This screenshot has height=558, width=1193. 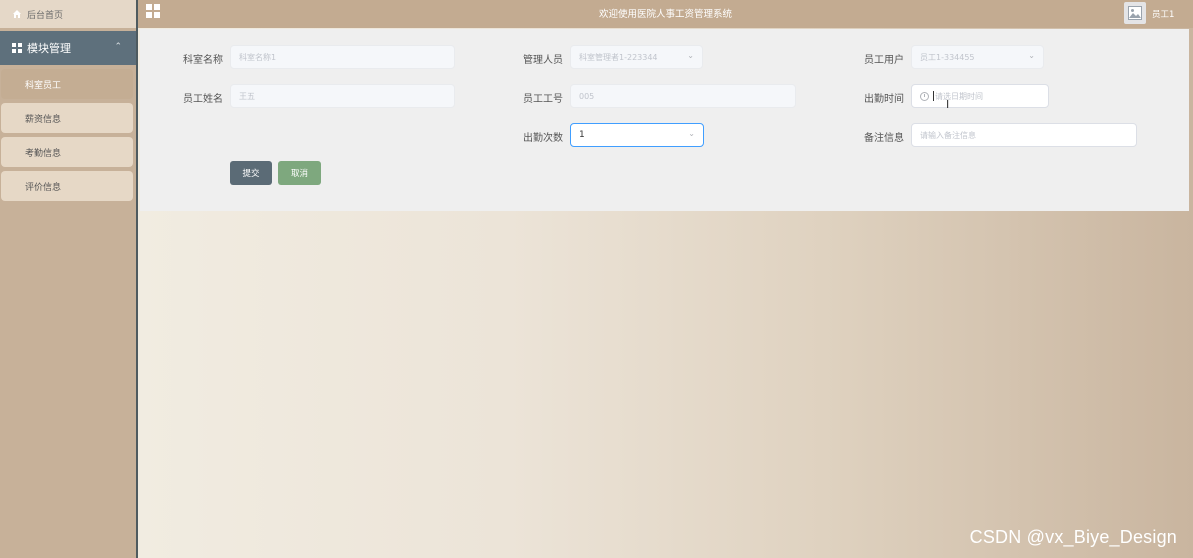 I want to click on attendance-count-select: 1 ⌄, so click(x=637, y=135).